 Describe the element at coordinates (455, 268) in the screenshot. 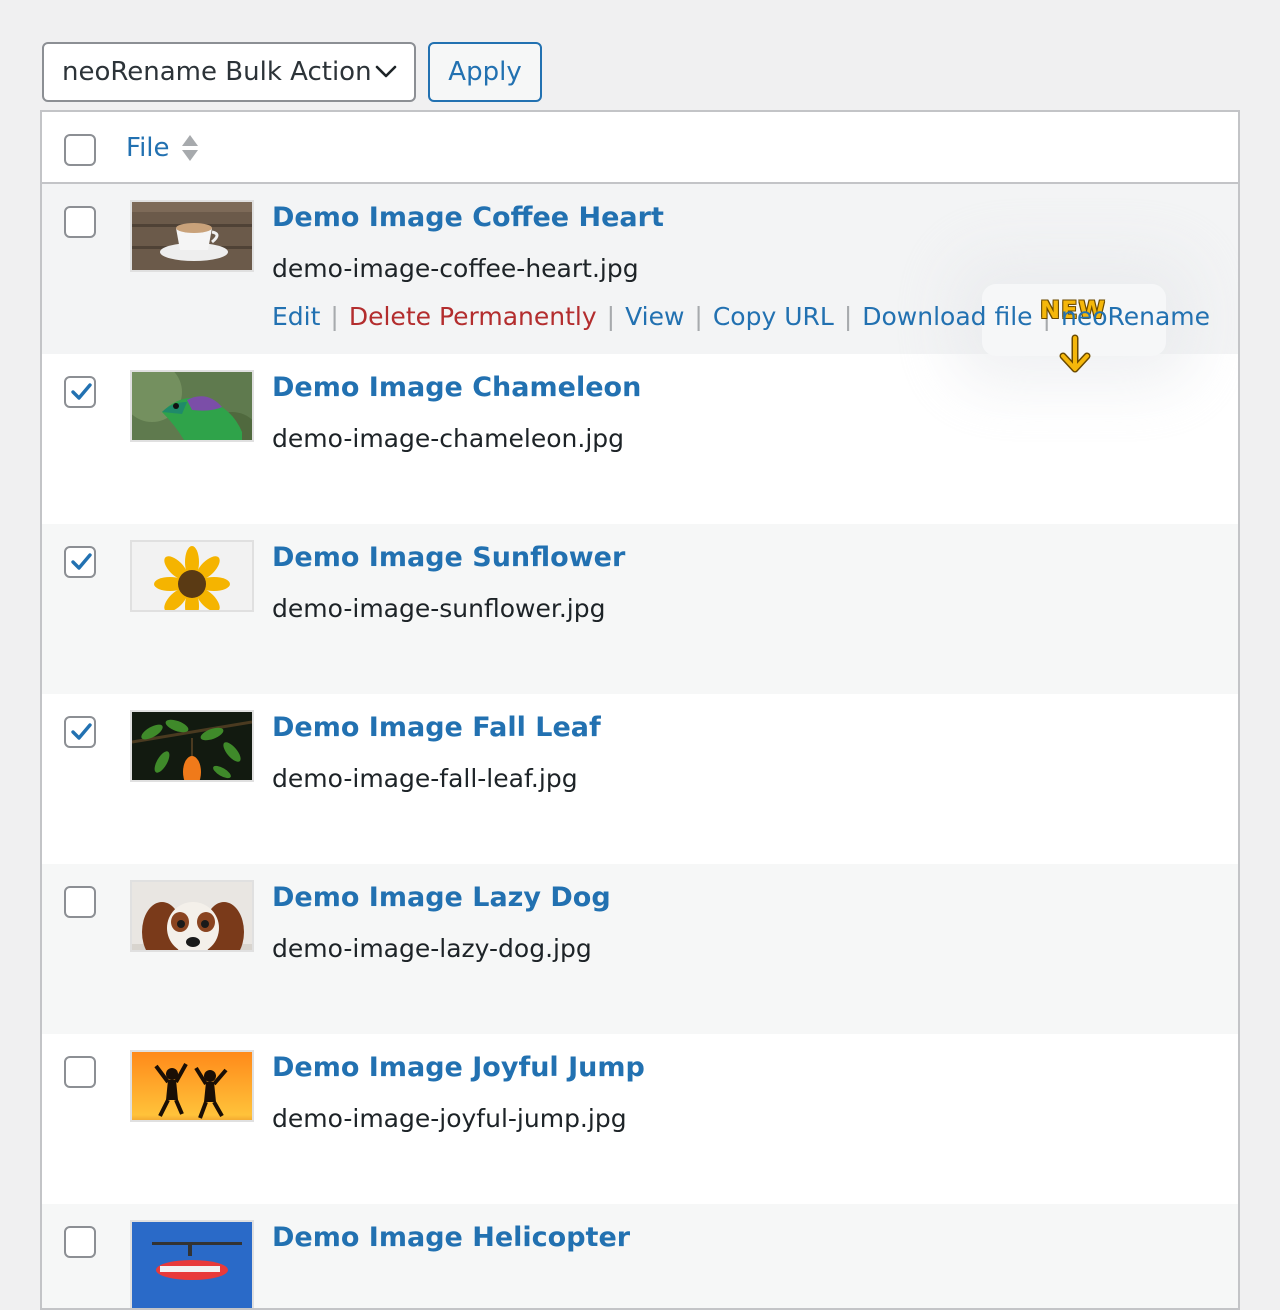

I see `row-filename: demo-image-coffee-heart.jpg` at that location.